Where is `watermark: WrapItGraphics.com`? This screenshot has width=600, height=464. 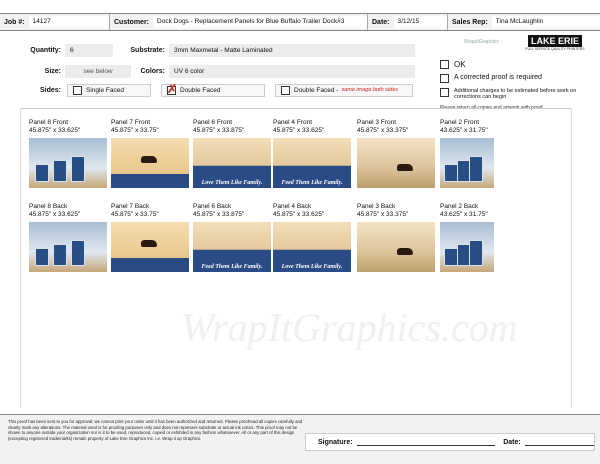 watermark: WrapItGraphics.com is located at coordinates (349, 327).